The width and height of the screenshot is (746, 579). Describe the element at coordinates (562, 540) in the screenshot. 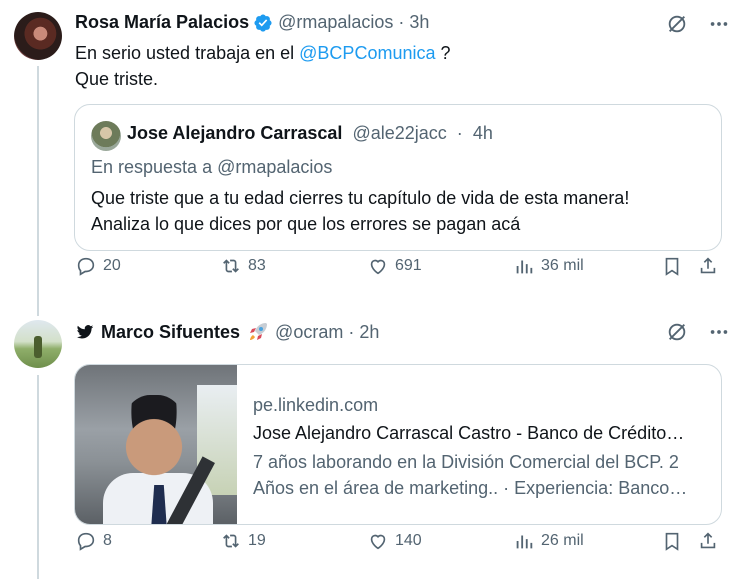

I see `views-count: 26 mil` at that location.